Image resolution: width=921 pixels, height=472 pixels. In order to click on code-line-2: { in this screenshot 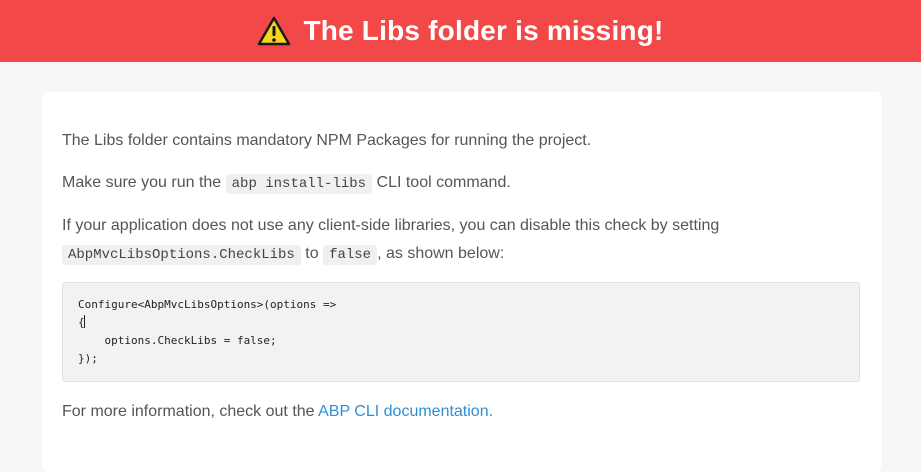, I will do `click(461, 323)`.